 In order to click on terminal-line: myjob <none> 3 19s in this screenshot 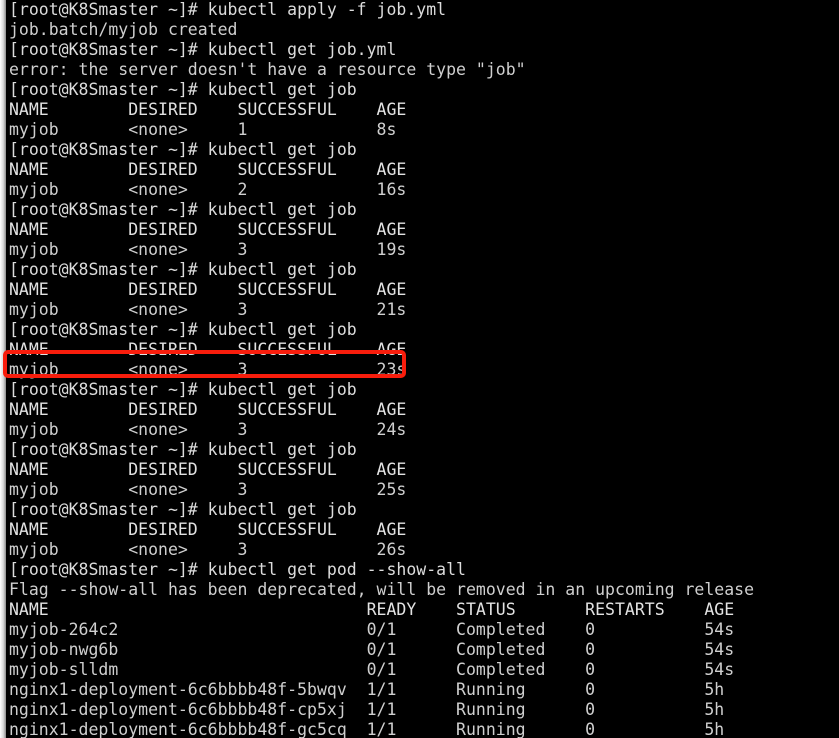, I will do `click(208, 249)`.